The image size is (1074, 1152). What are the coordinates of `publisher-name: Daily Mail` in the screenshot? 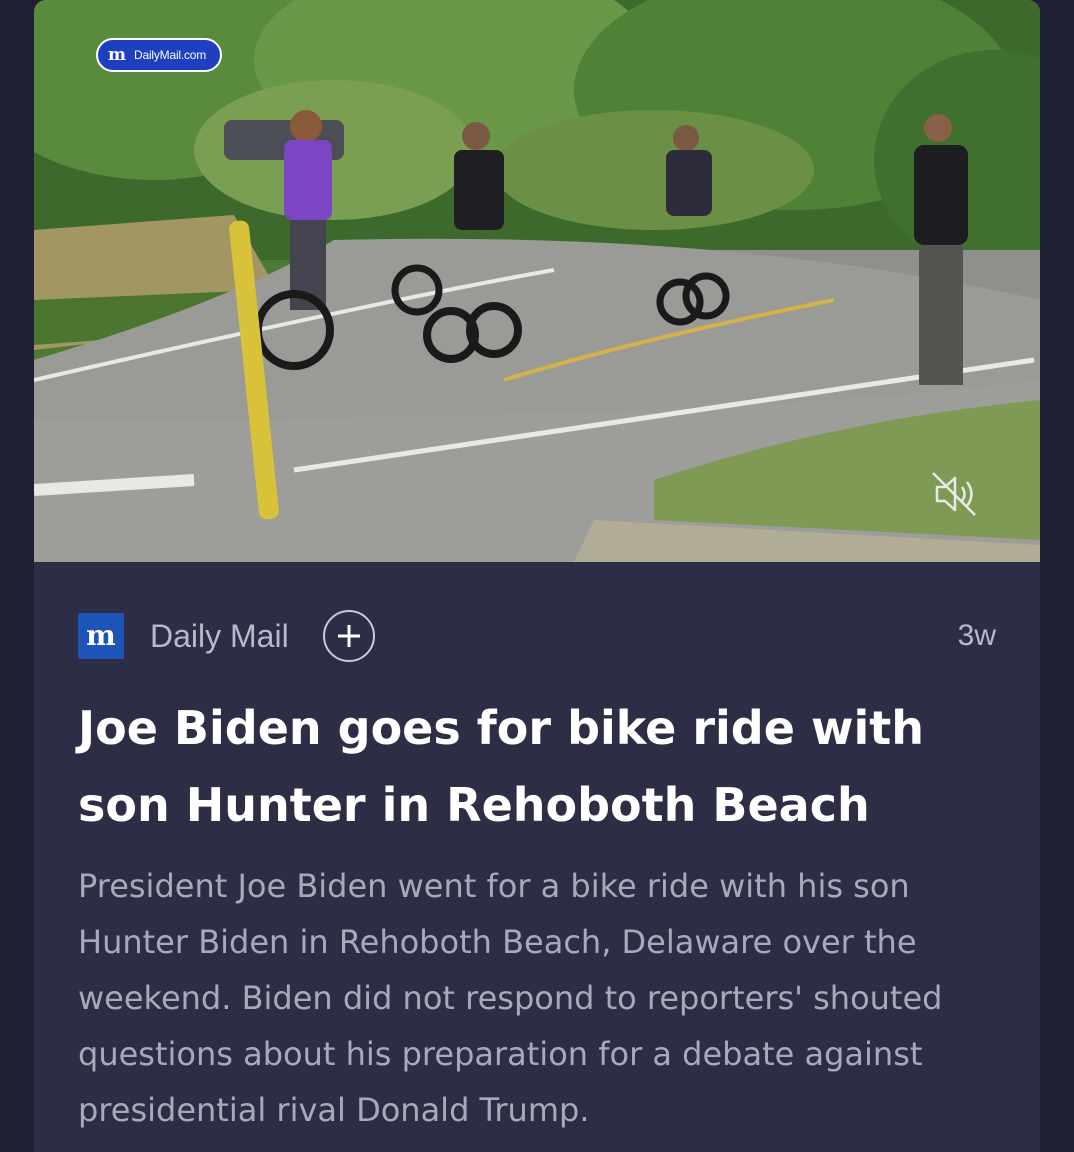 It's located at (219, 636).